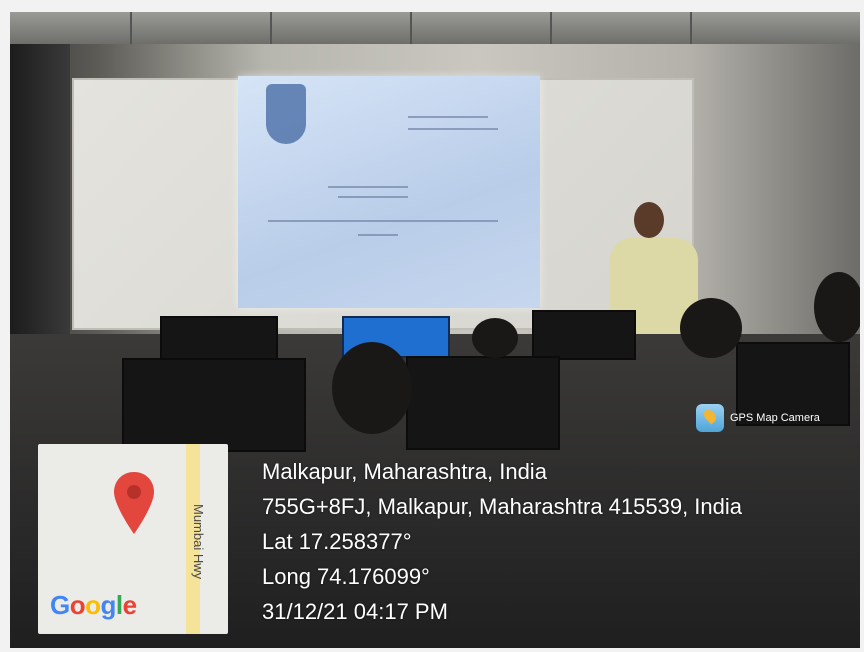 The image size is (864, 652). Describe the element at coordinates (134, 503) in the screenshot. I see `location-pin-icon` at that location.